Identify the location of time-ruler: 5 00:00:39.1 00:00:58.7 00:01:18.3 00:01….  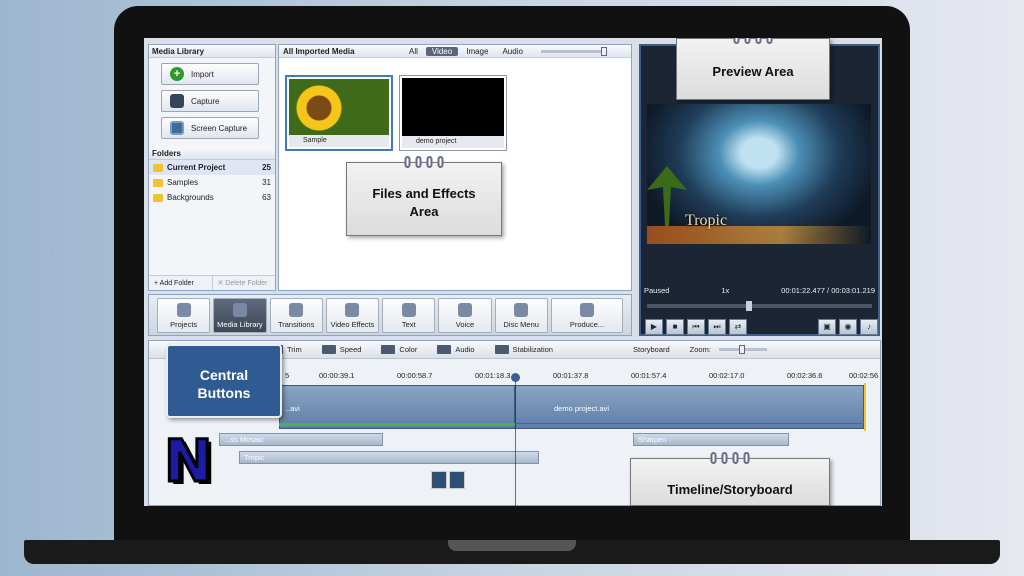
(538, 377).